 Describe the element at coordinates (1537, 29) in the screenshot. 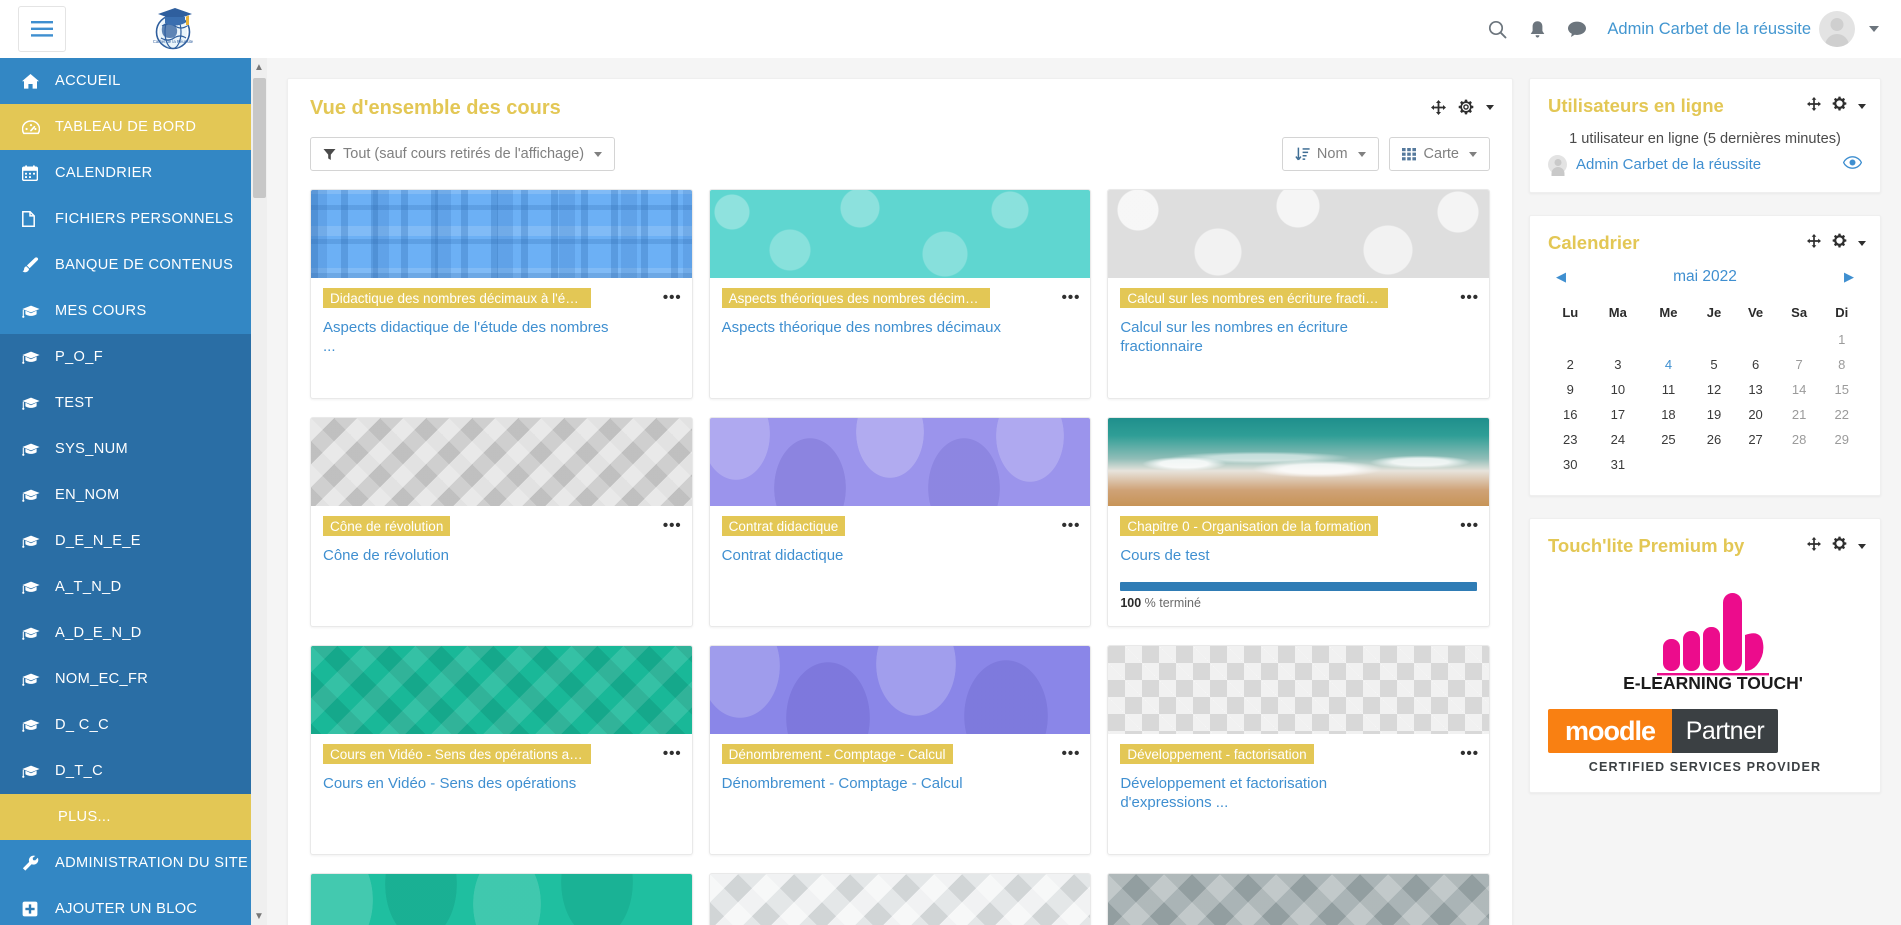

I see `bell-icon` at that location.